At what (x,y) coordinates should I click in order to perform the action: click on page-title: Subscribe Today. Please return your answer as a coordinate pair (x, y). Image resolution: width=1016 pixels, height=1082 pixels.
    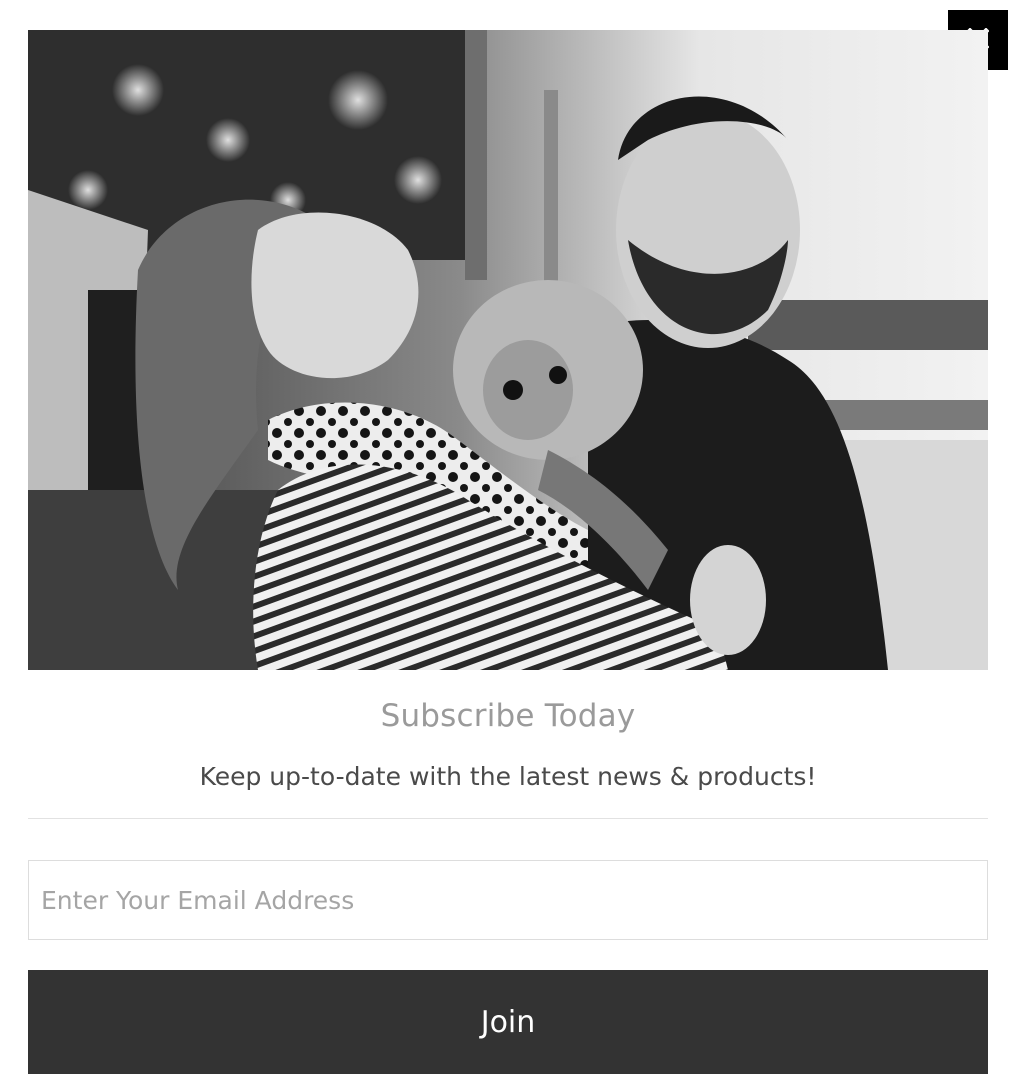
    Looking at the image, I should click on (508, 716).